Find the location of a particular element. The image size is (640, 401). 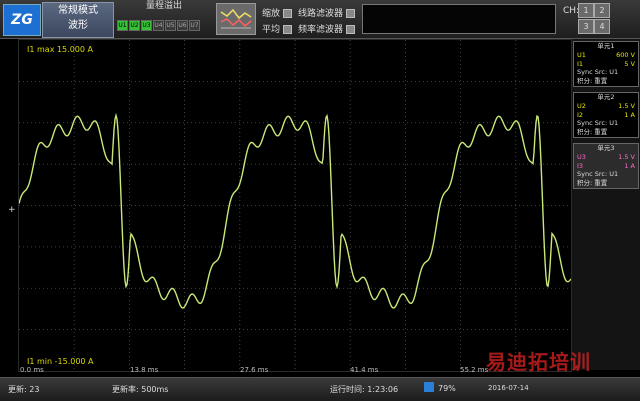

unit-title: 单元2 is located at coordinates (606, 97).